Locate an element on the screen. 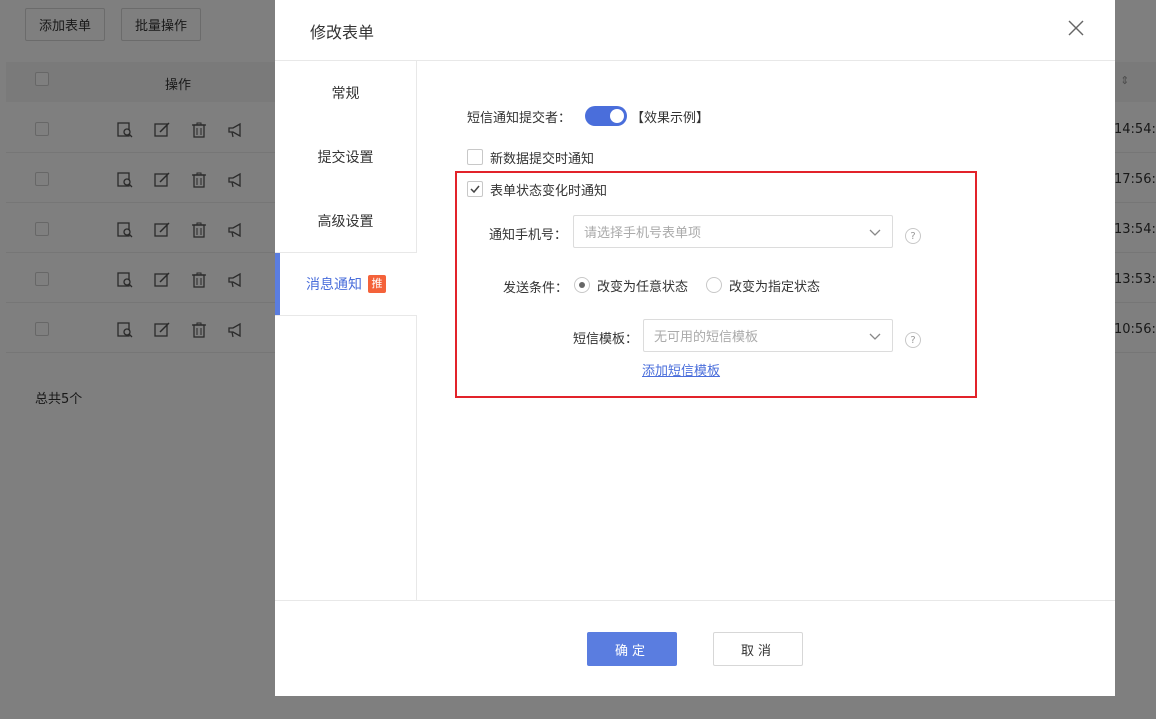  toggle-knob is located at coordinates (617, 116).